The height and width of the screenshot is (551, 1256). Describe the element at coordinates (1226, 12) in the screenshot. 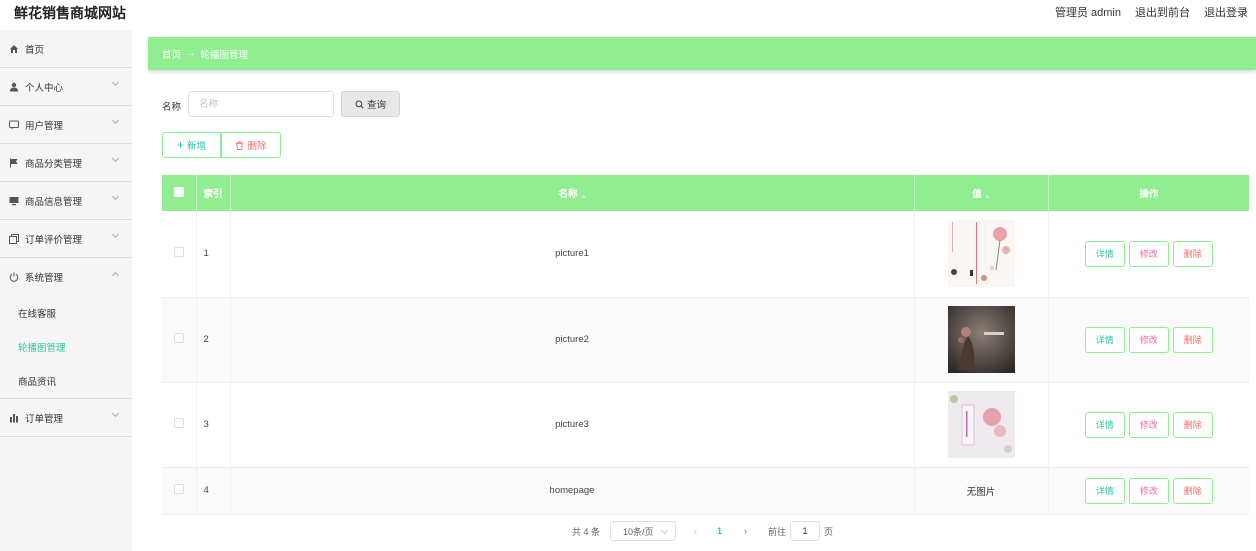

I see `logout-link: 退出登录` at that location.